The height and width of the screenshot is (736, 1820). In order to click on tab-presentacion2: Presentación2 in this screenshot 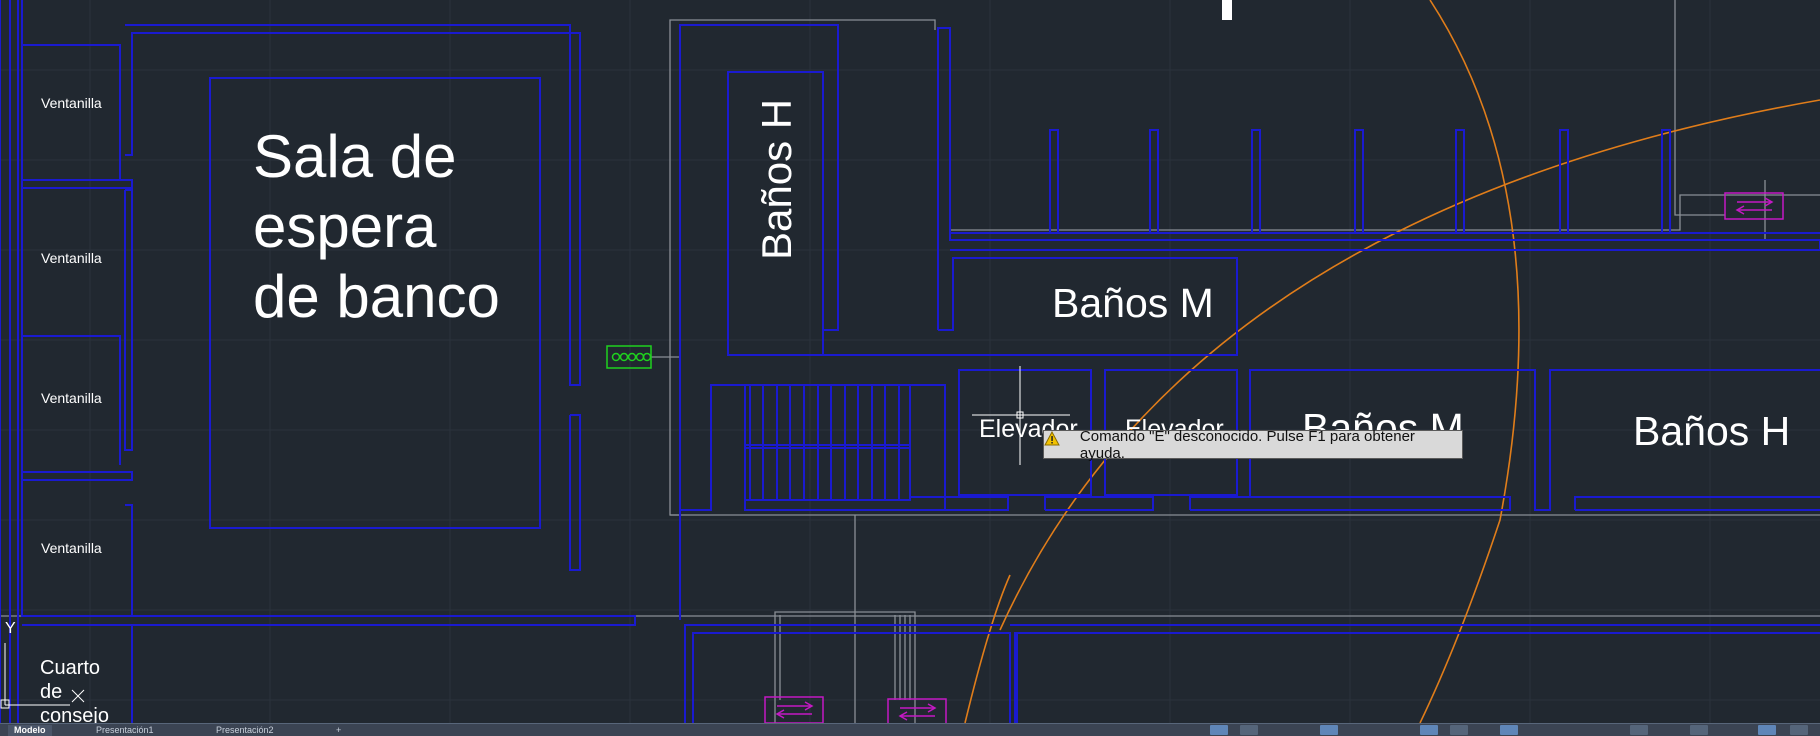, I will do `click(245, 730)`.